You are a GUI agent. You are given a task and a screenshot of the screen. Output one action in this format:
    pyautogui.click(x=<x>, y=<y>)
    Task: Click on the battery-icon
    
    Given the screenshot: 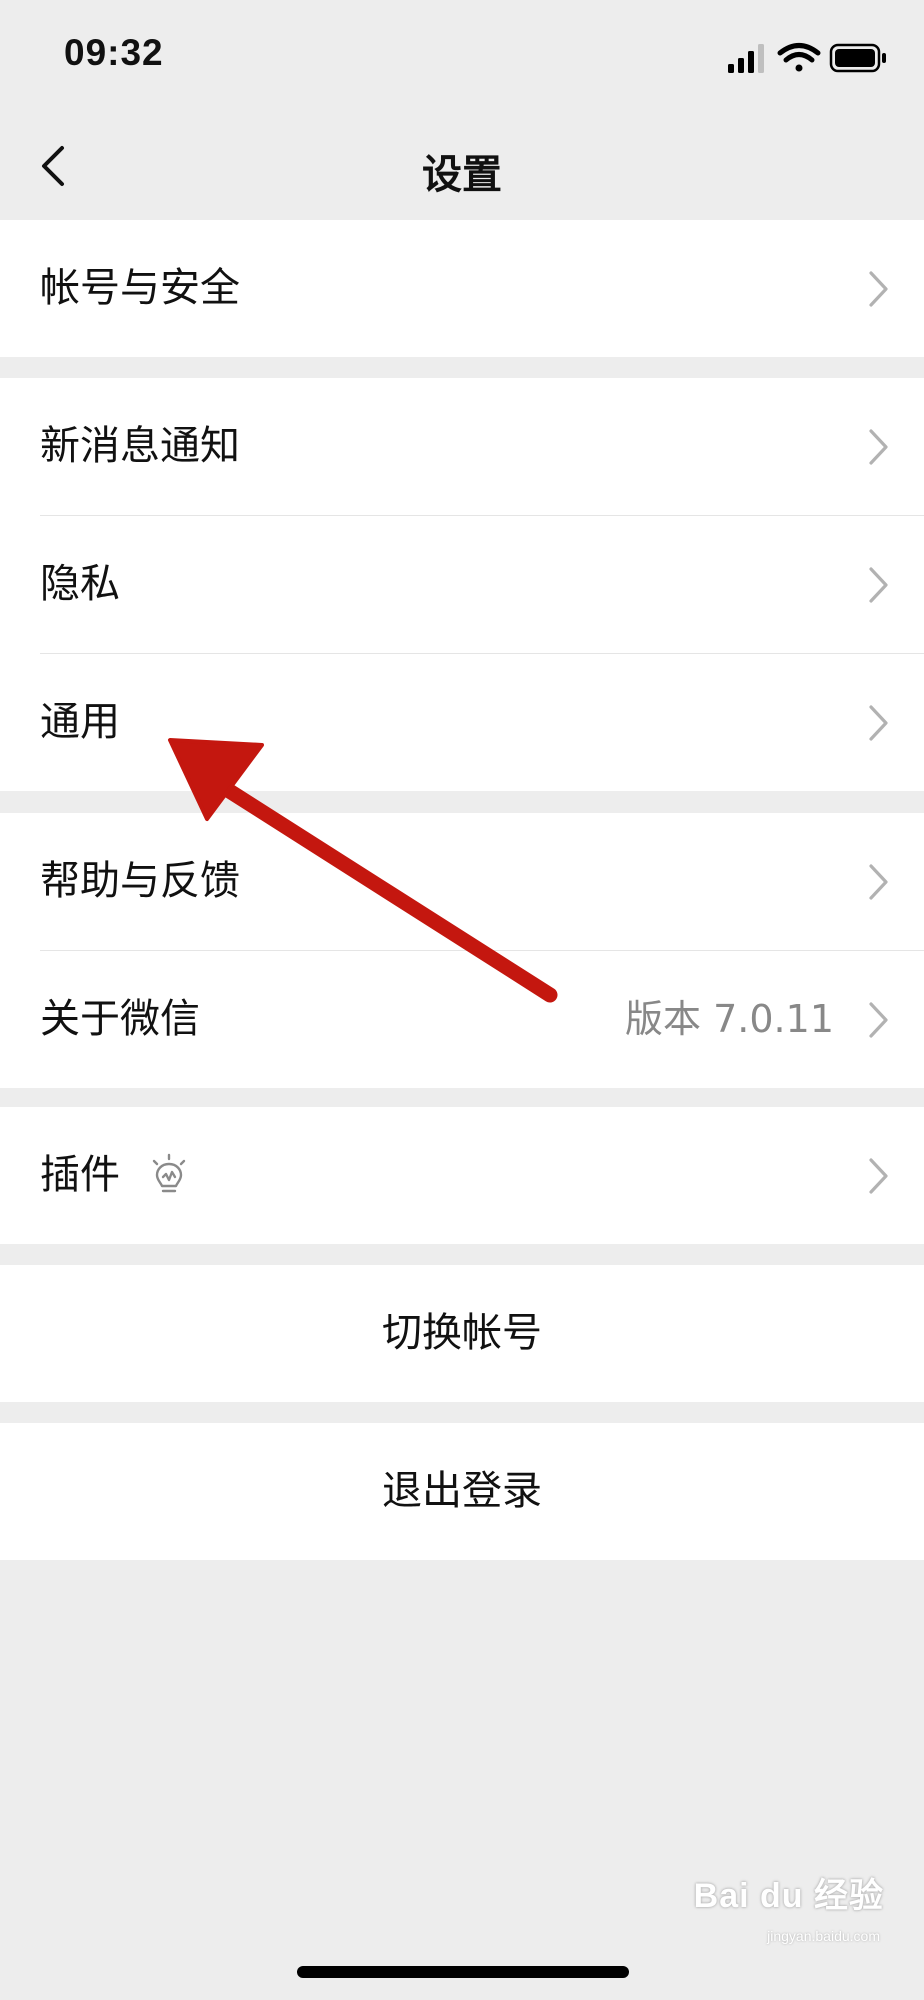 What is the action you would take?
    pyautogui.click(x=857, y=58)
    